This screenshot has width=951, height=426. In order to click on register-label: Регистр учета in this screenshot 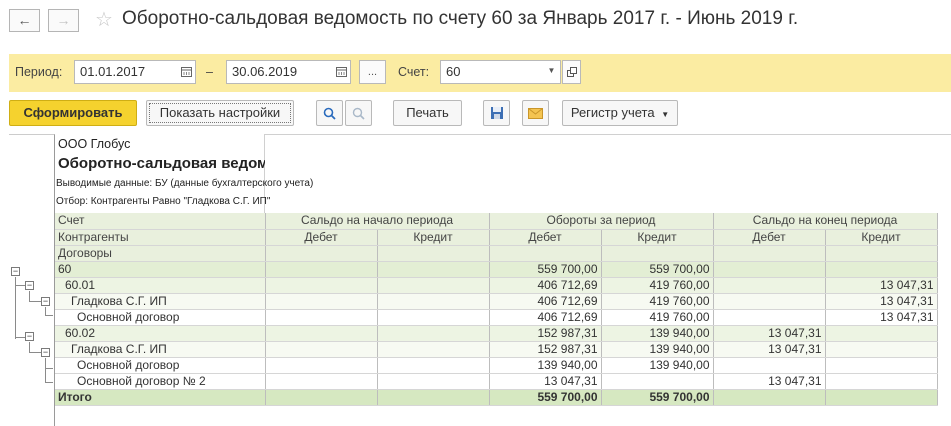, I will do `click(612, 112)`.